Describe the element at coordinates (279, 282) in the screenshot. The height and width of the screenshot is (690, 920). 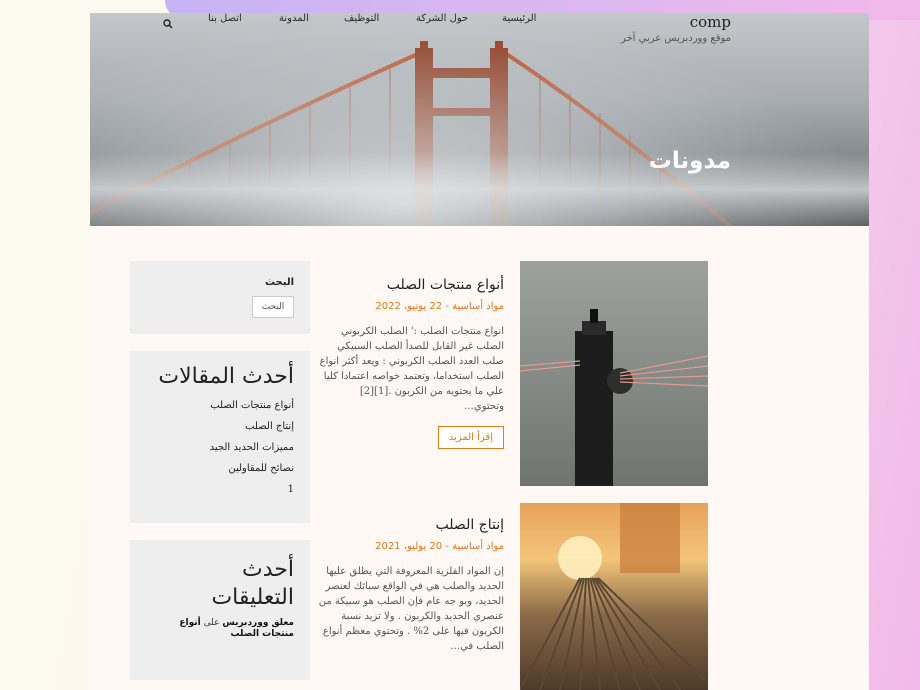
I see `search-widget-label: البحث` at that location.